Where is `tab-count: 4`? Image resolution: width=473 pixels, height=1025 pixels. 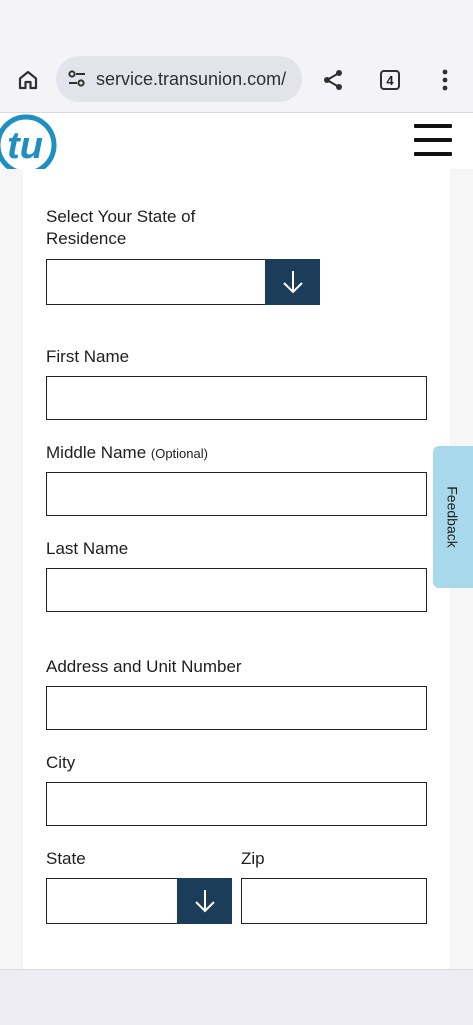 tab-count: 4 is located at coordinates (390, 80).